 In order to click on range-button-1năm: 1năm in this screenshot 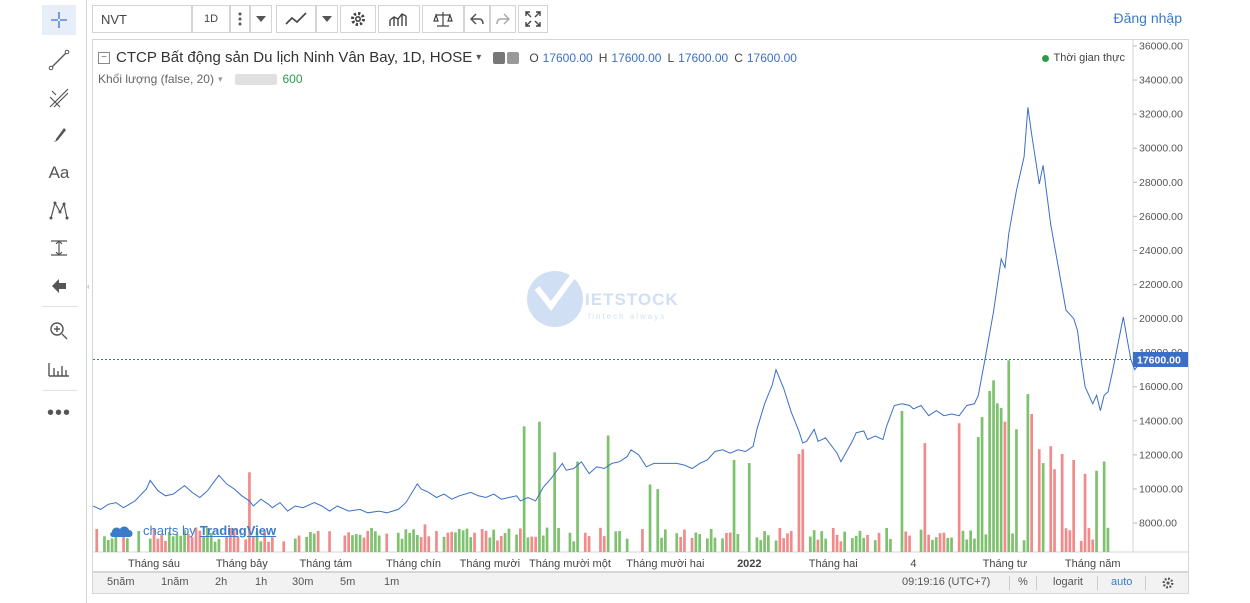, I will do `click(175, 582)`.